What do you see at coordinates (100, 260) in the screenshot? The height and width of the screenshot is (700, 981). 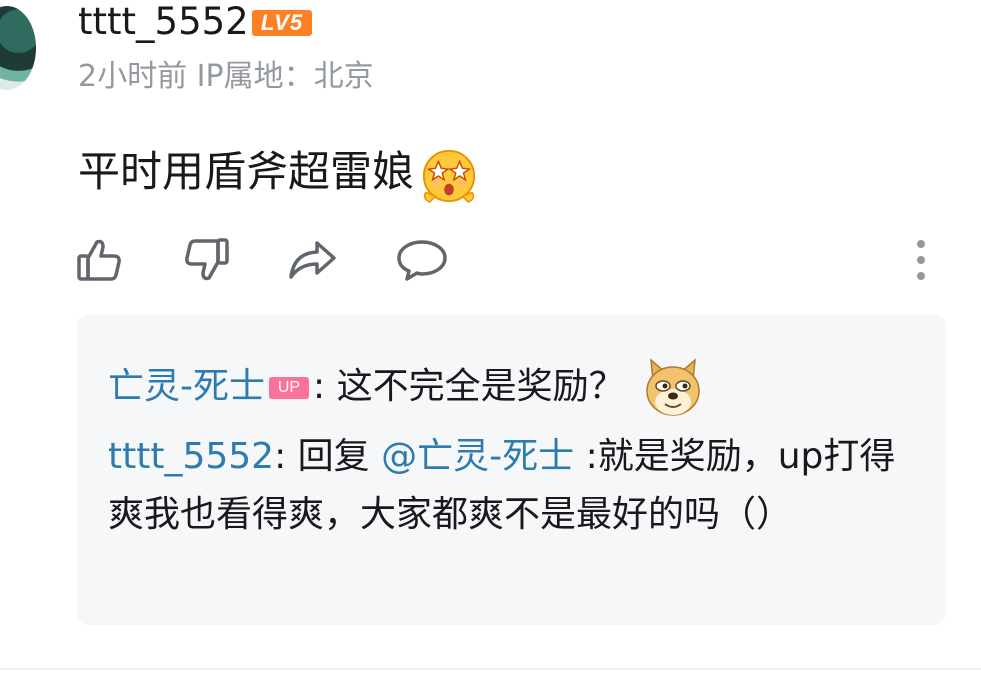 I see `thumbs-up-icon` at bounding box center [100, 260].